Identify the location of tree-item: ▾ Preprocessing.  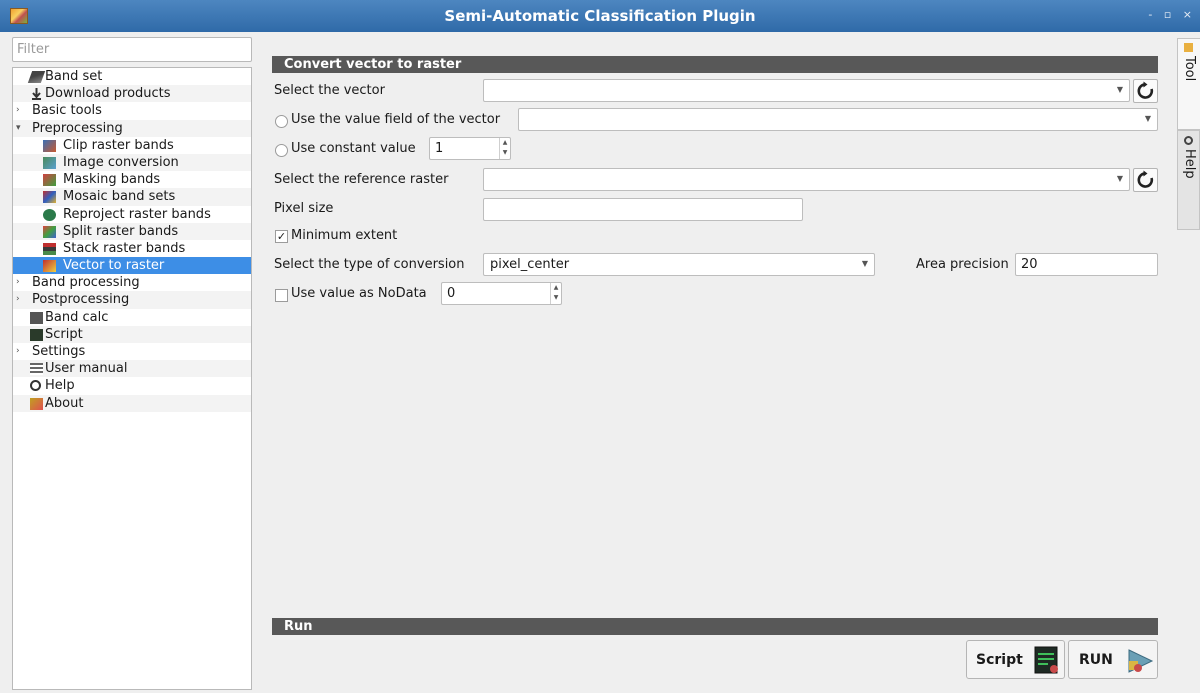
(132, 128).